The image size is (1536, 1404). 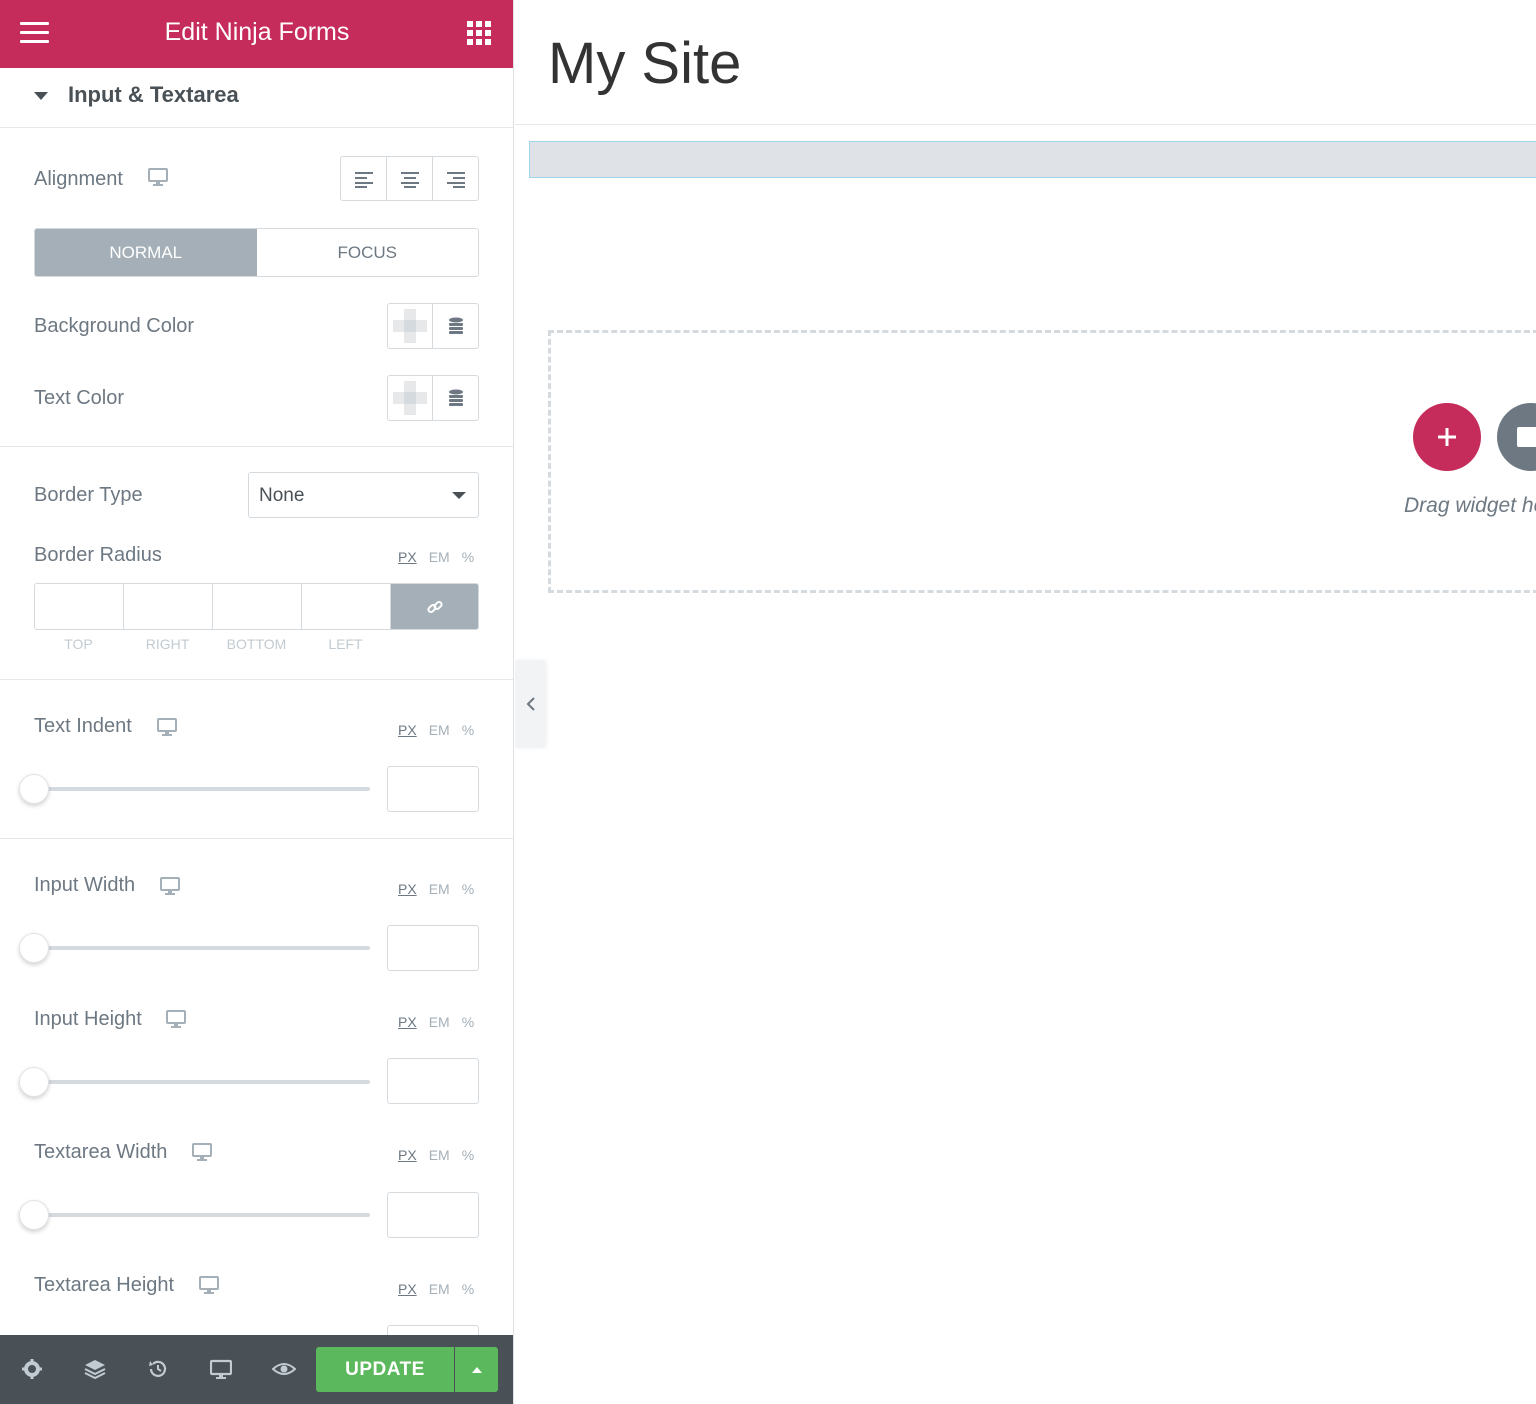 I want to click on collapse-panel-button, so click(x=530, y=704).